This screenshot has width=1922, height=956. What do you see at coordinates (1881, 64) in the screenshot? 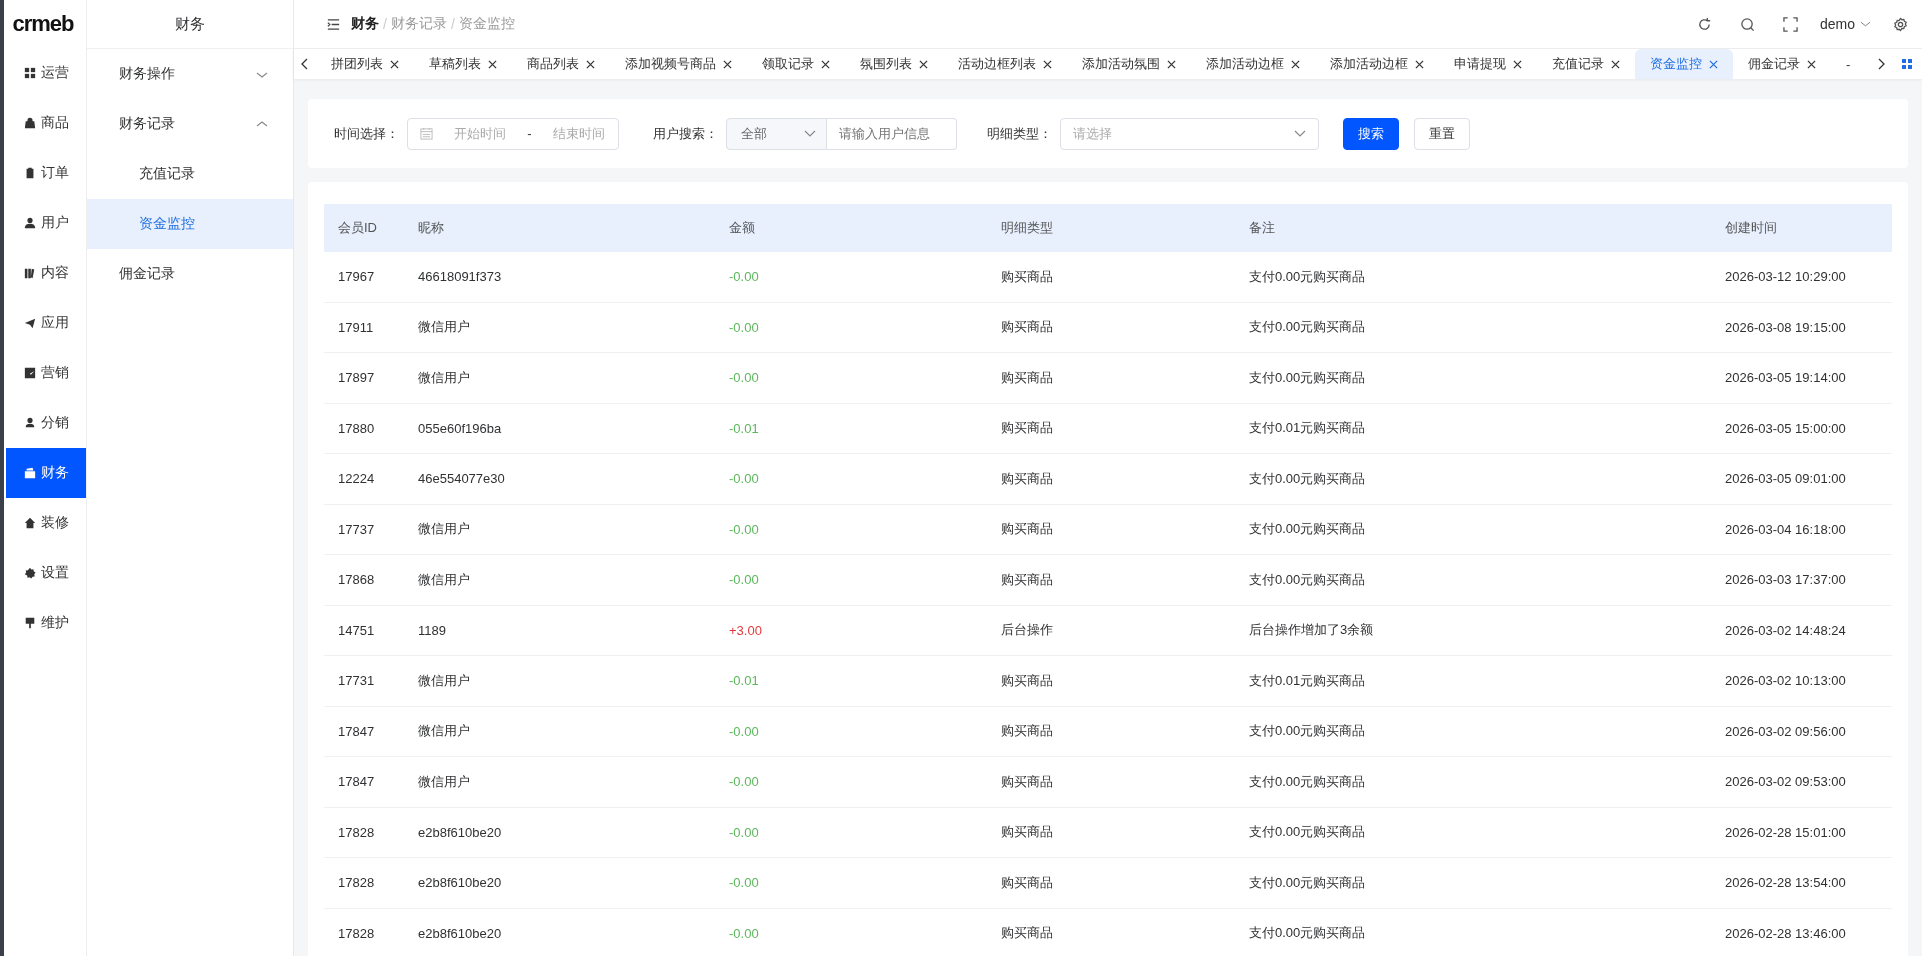
I see `chevron-right-icon` at bounding box center [1881, 64].